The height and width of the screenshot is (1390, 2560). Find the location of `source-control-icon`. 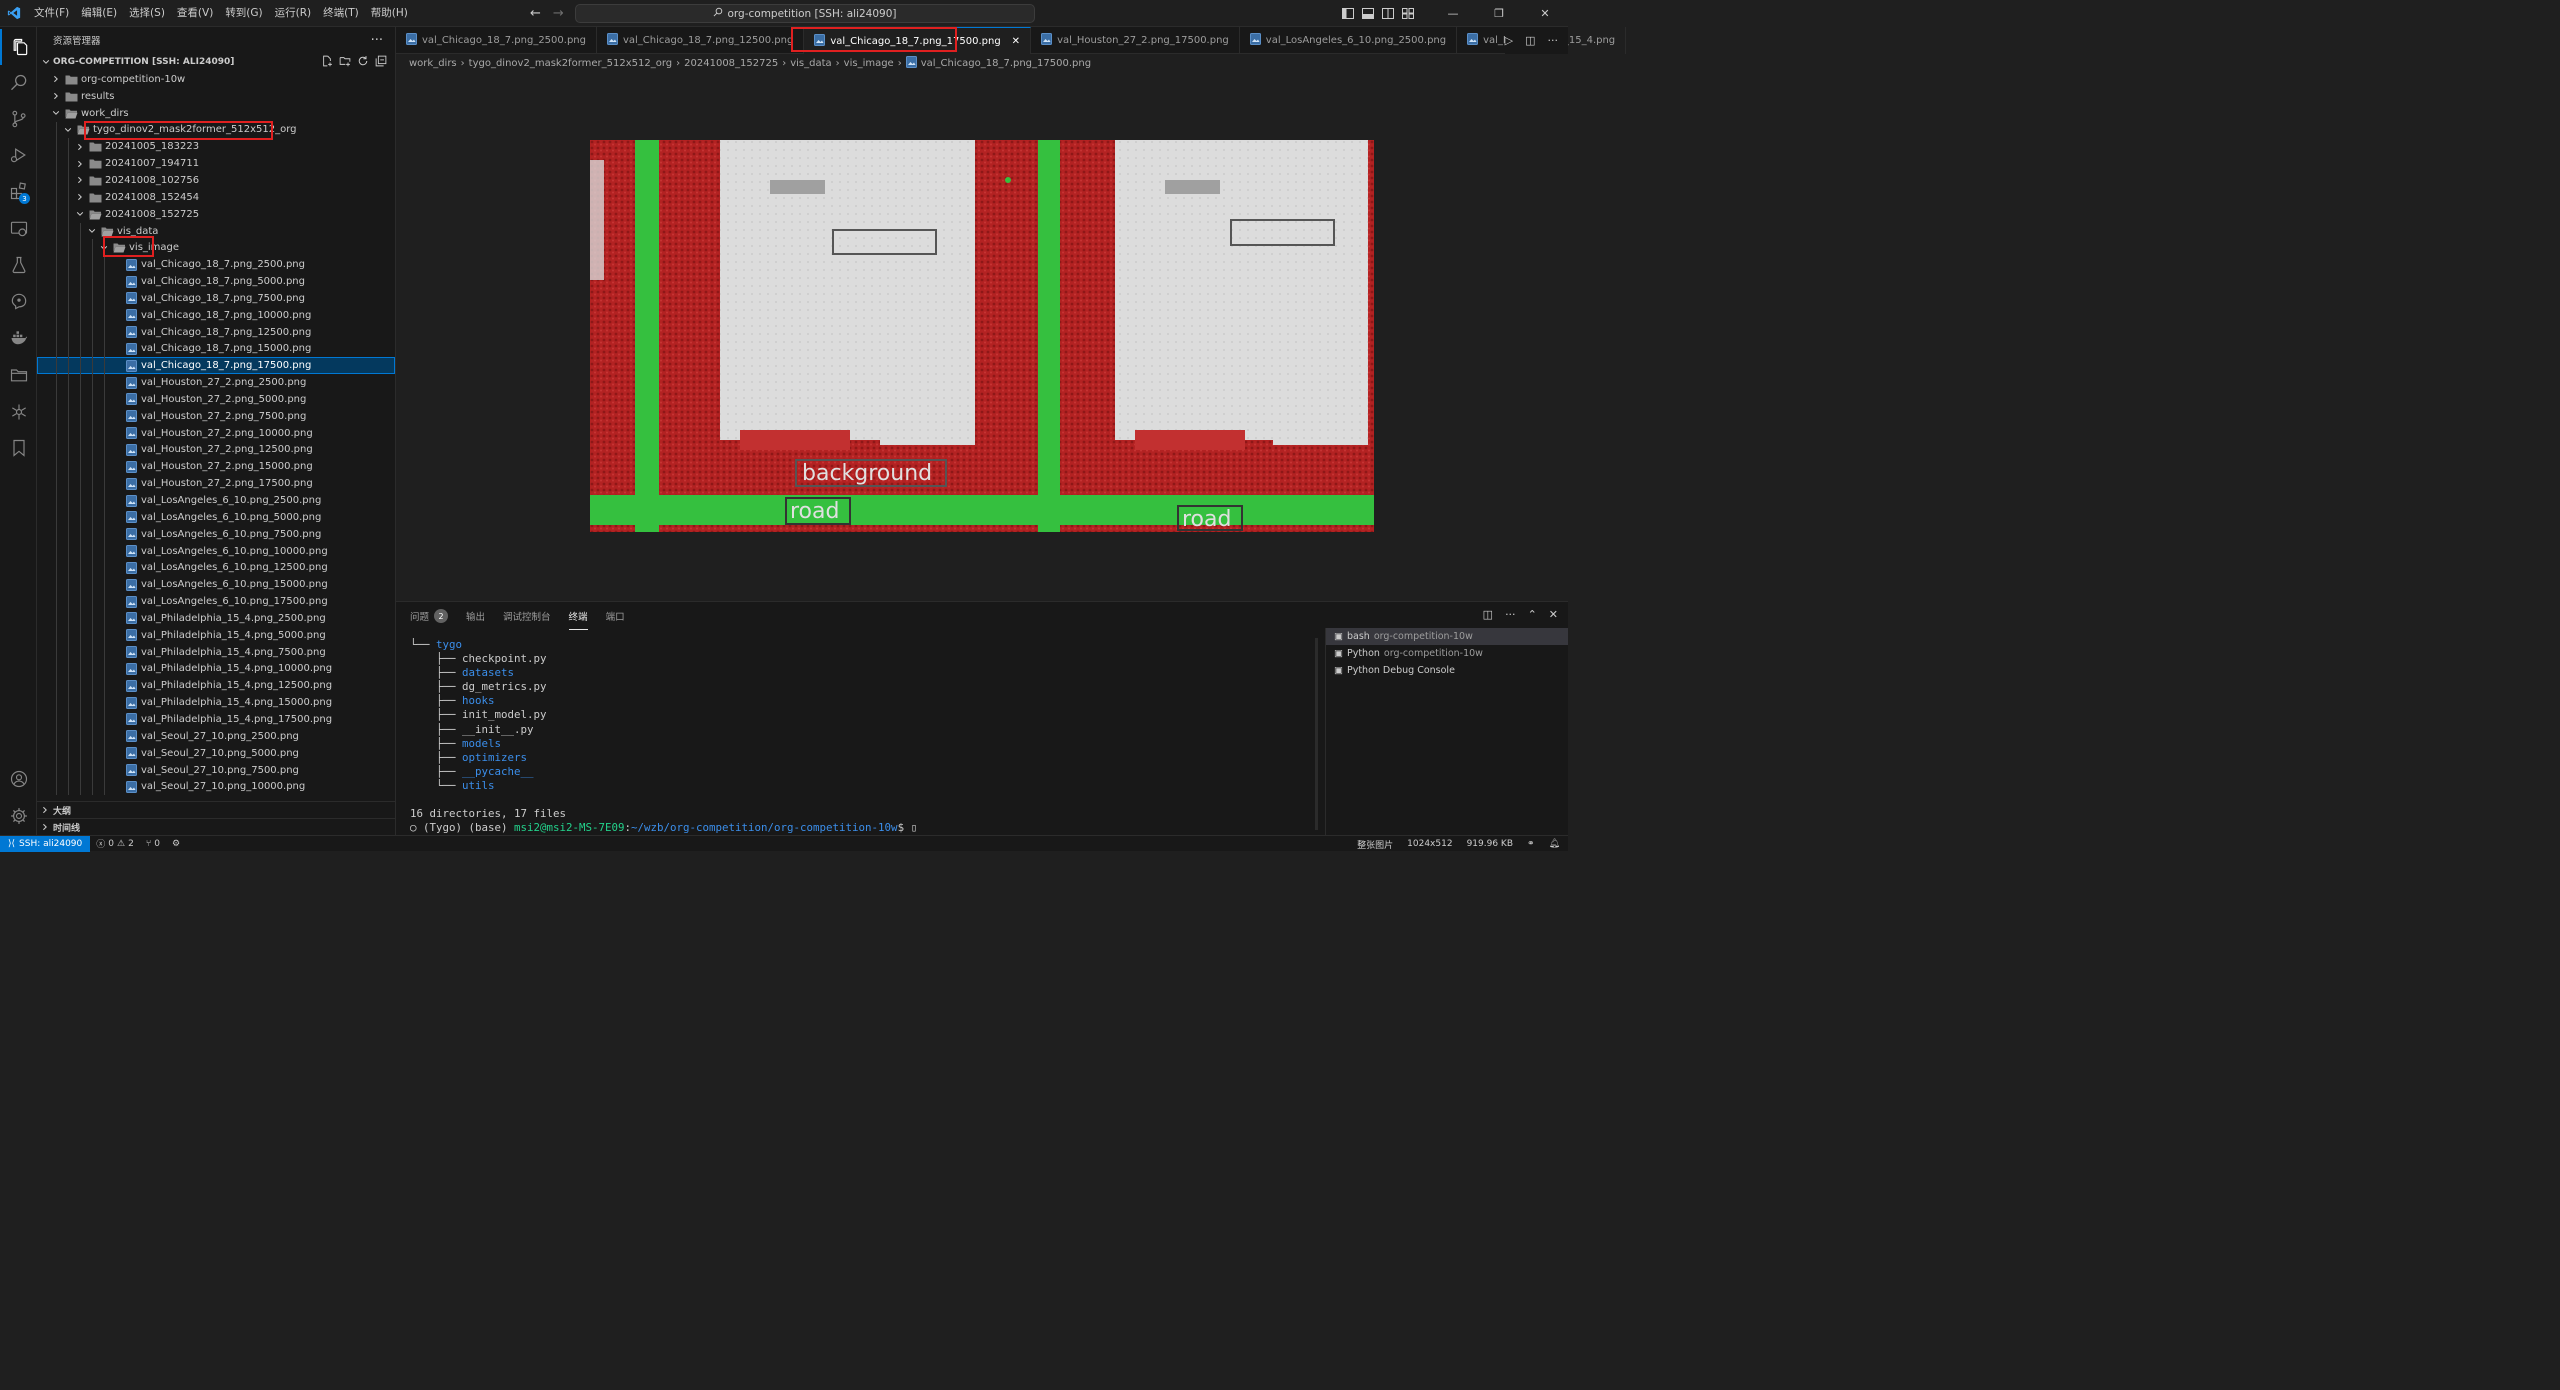

source-control-icon is located at coordinates (18, 119).